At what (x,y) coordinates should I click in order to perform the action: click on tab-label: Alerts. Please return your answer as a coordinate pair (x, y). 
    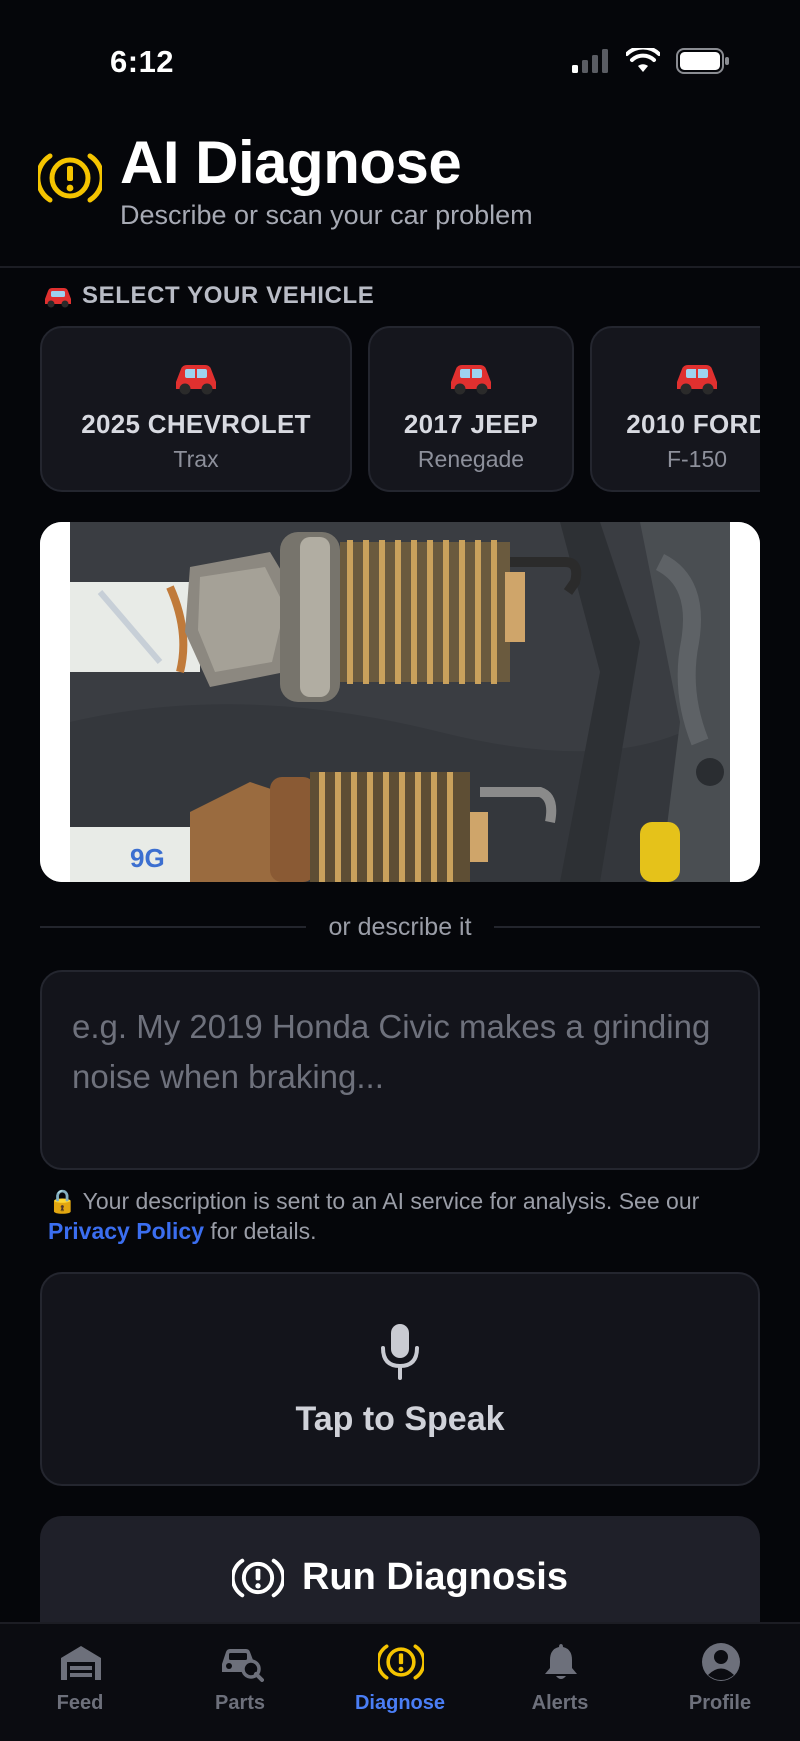
    Looking at the image, I should click on (560, 1703).